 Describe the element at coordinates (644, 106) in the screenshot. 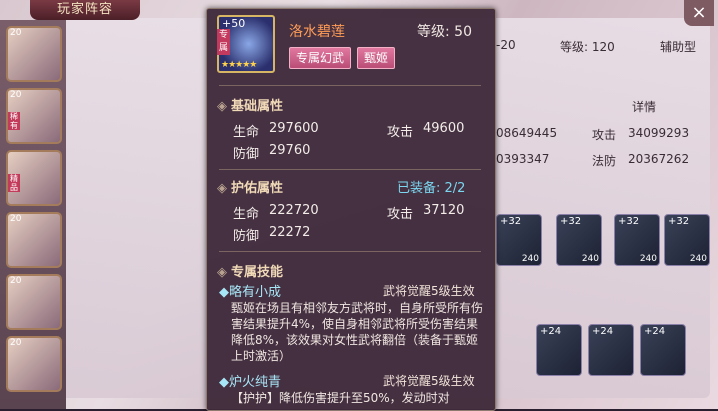

I see `detail-link: 详情` at that location.